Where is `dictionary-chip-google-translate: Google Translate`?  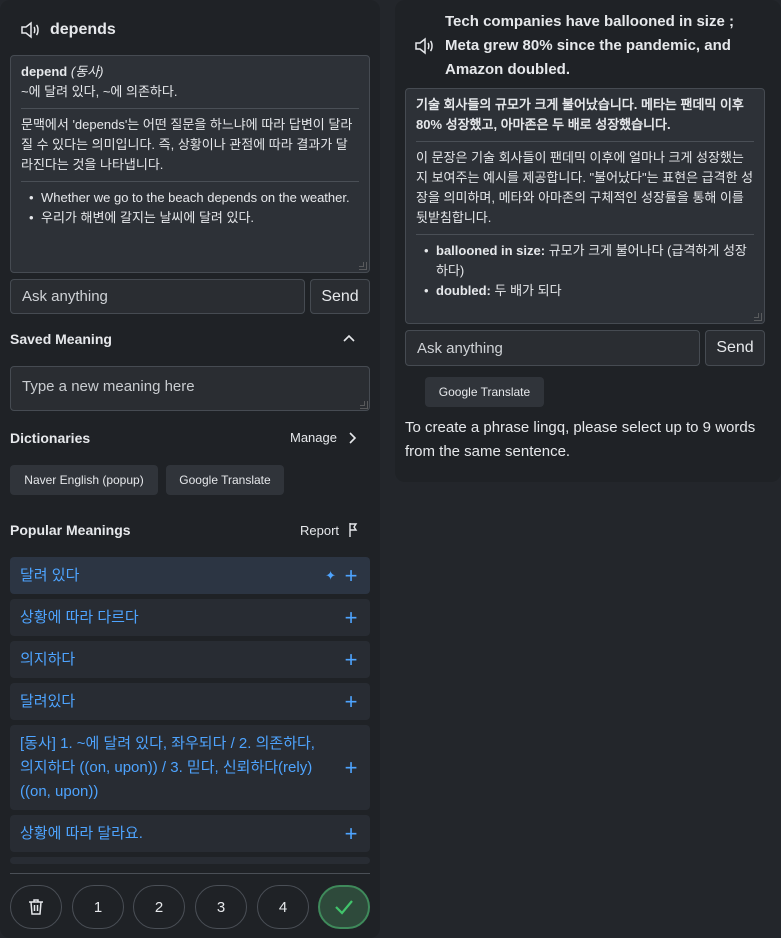
dictionary-chip-google-translate: Google Translate is located at coordinates (225, 480).